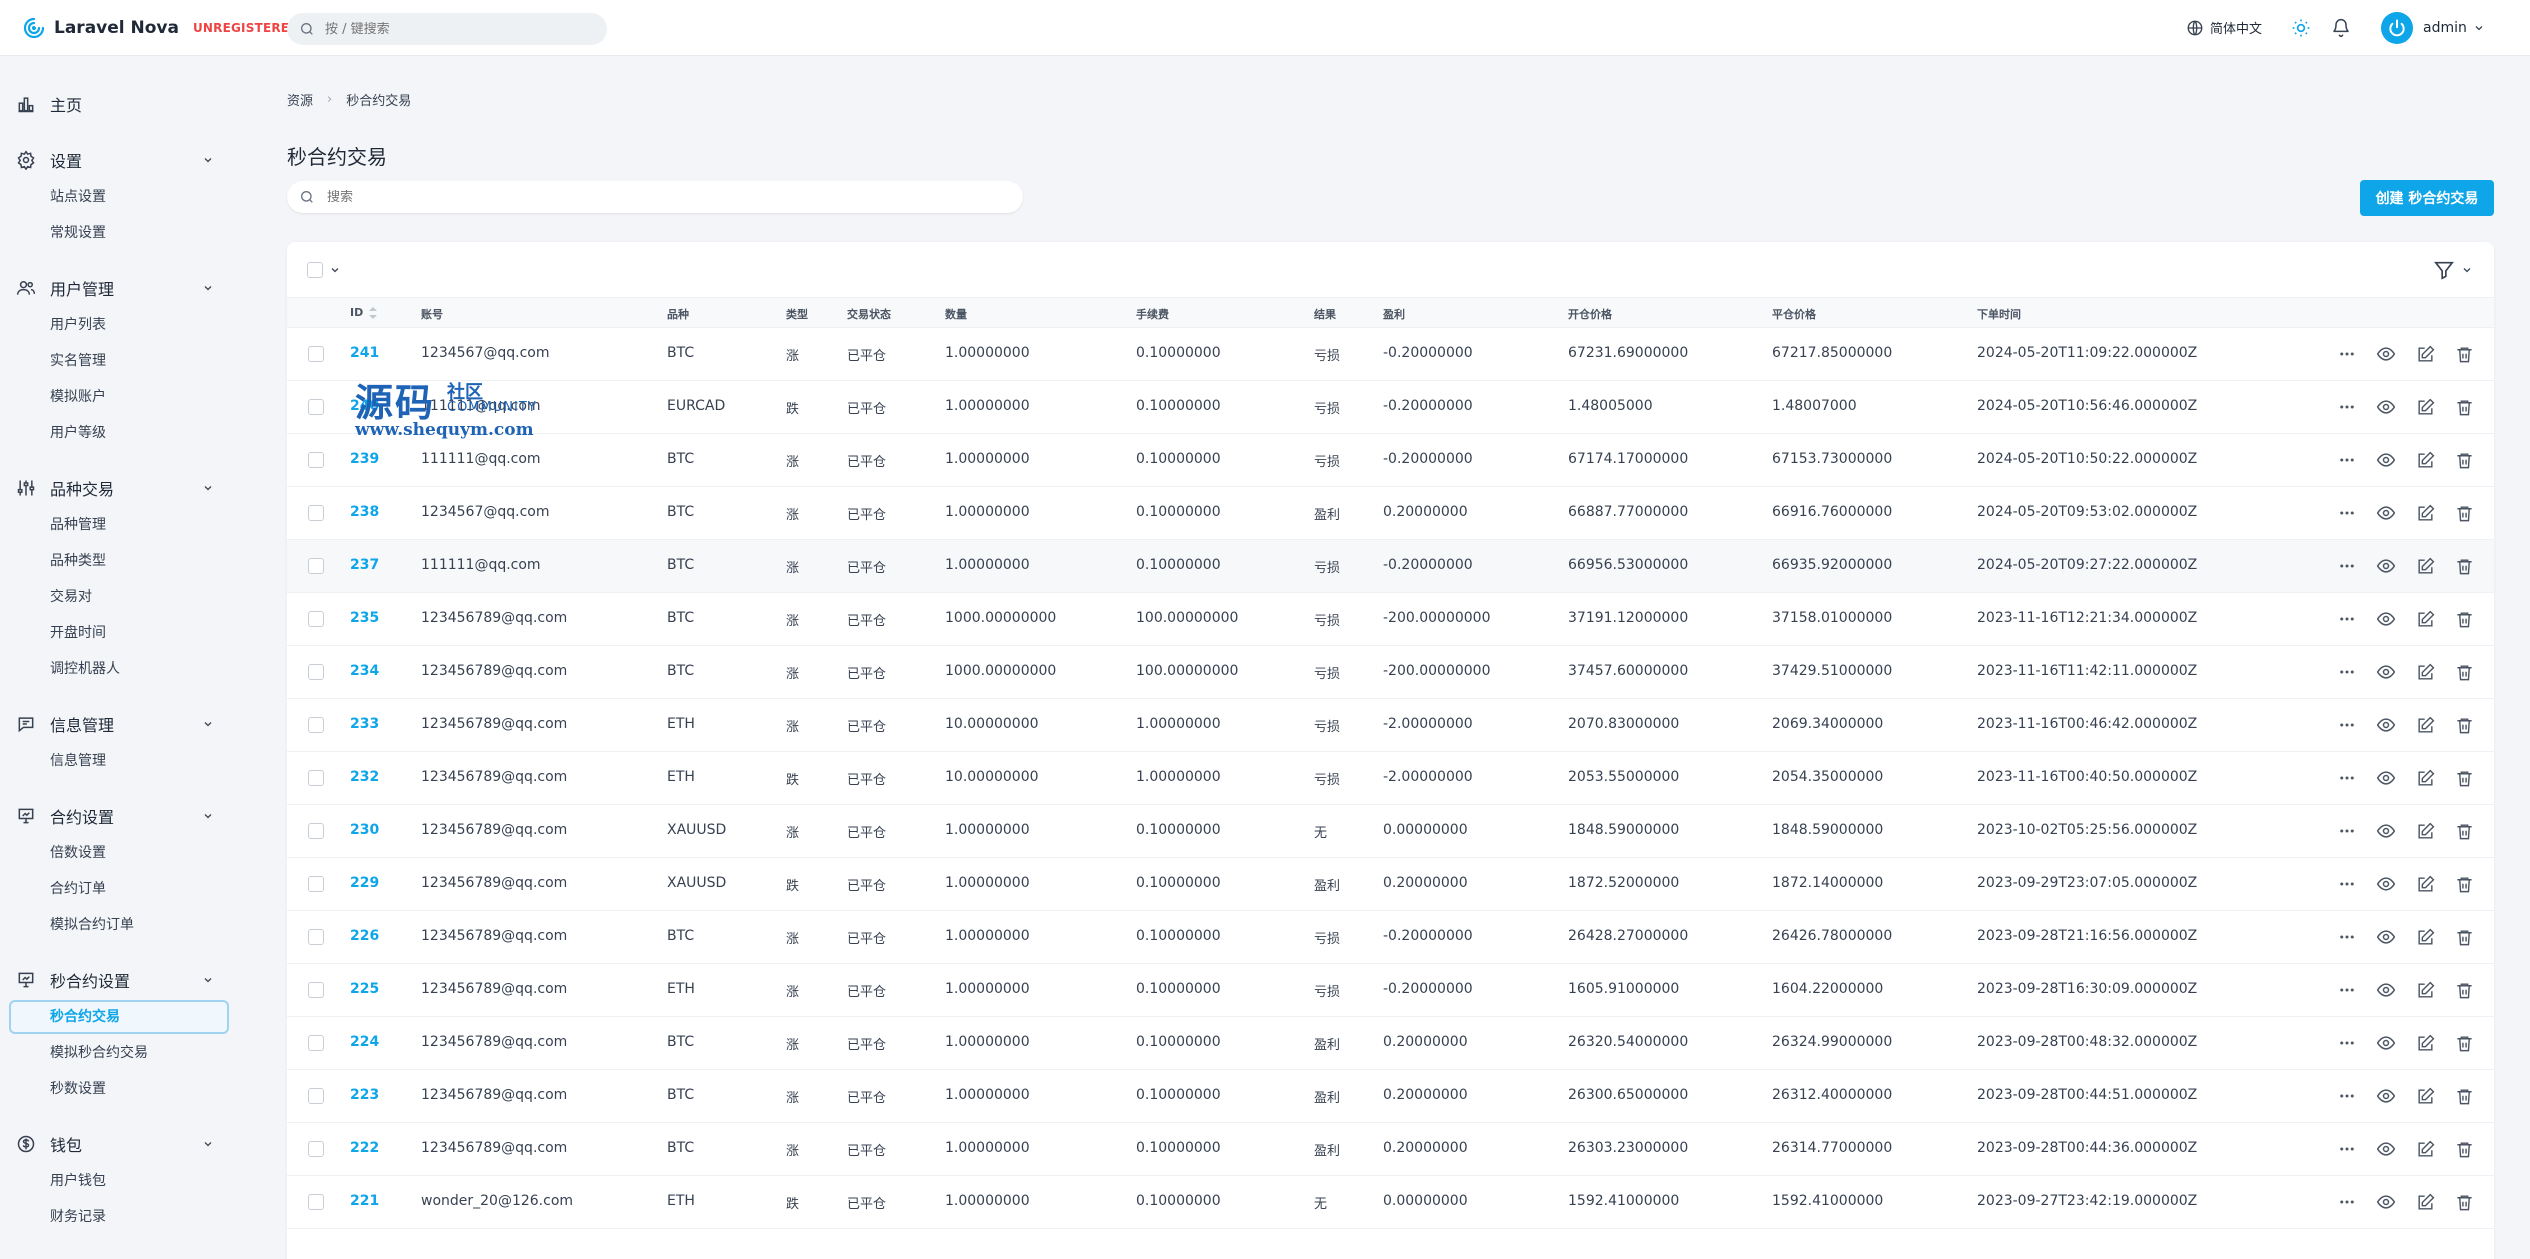 This screenshot has height=1259, width=2530. What do you see at coordinates (2453, 270) in the screenshot?
I see `filter-button` at bounding box center [2453, 270].